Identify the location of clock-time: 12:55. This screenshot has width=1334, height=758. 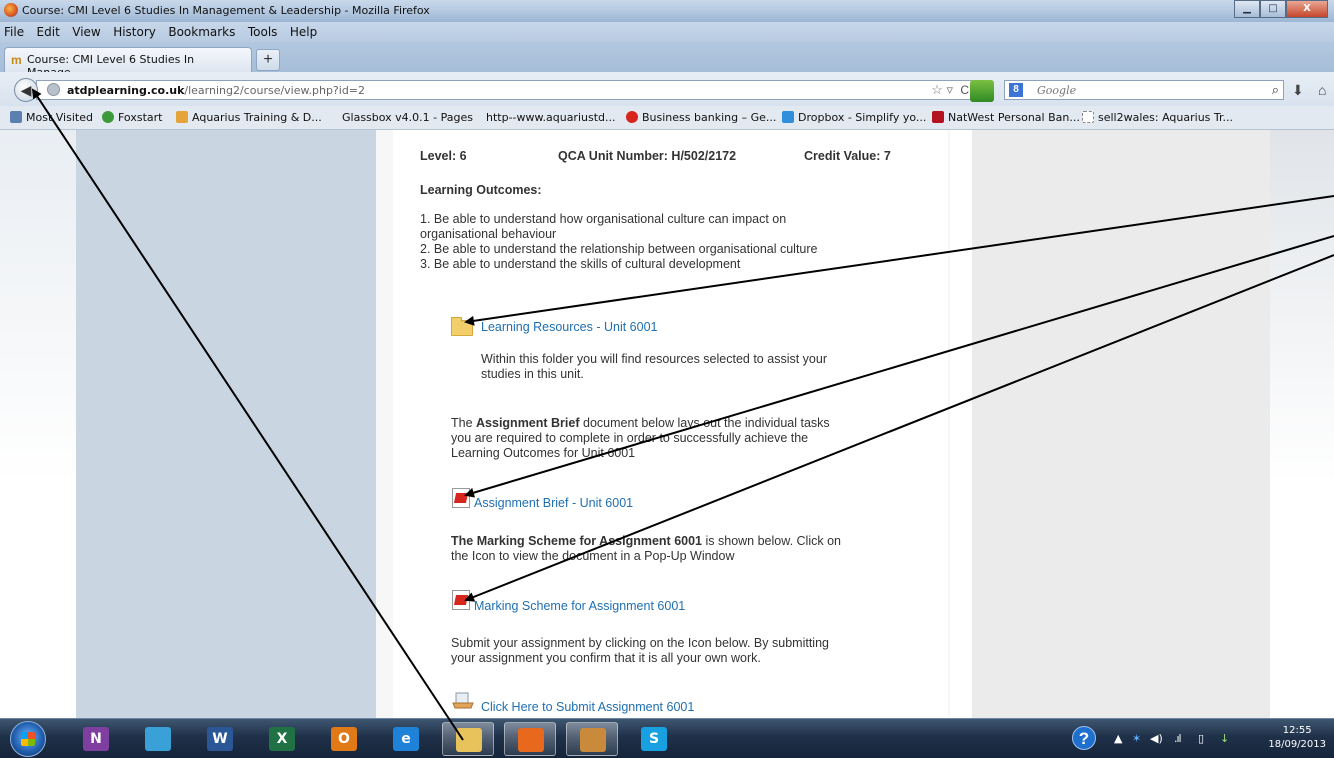
(1297, 730).